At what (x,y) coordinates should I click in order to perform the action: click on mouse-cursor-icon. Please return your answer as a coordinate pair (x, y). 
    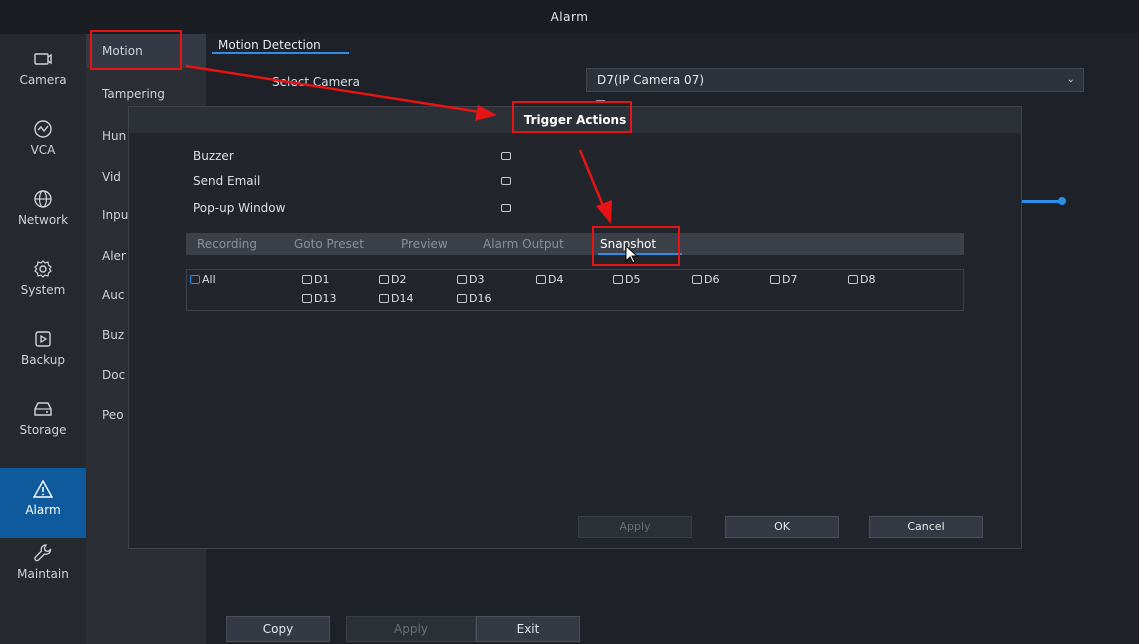
    Looking at the image, I should click on (632, 254).